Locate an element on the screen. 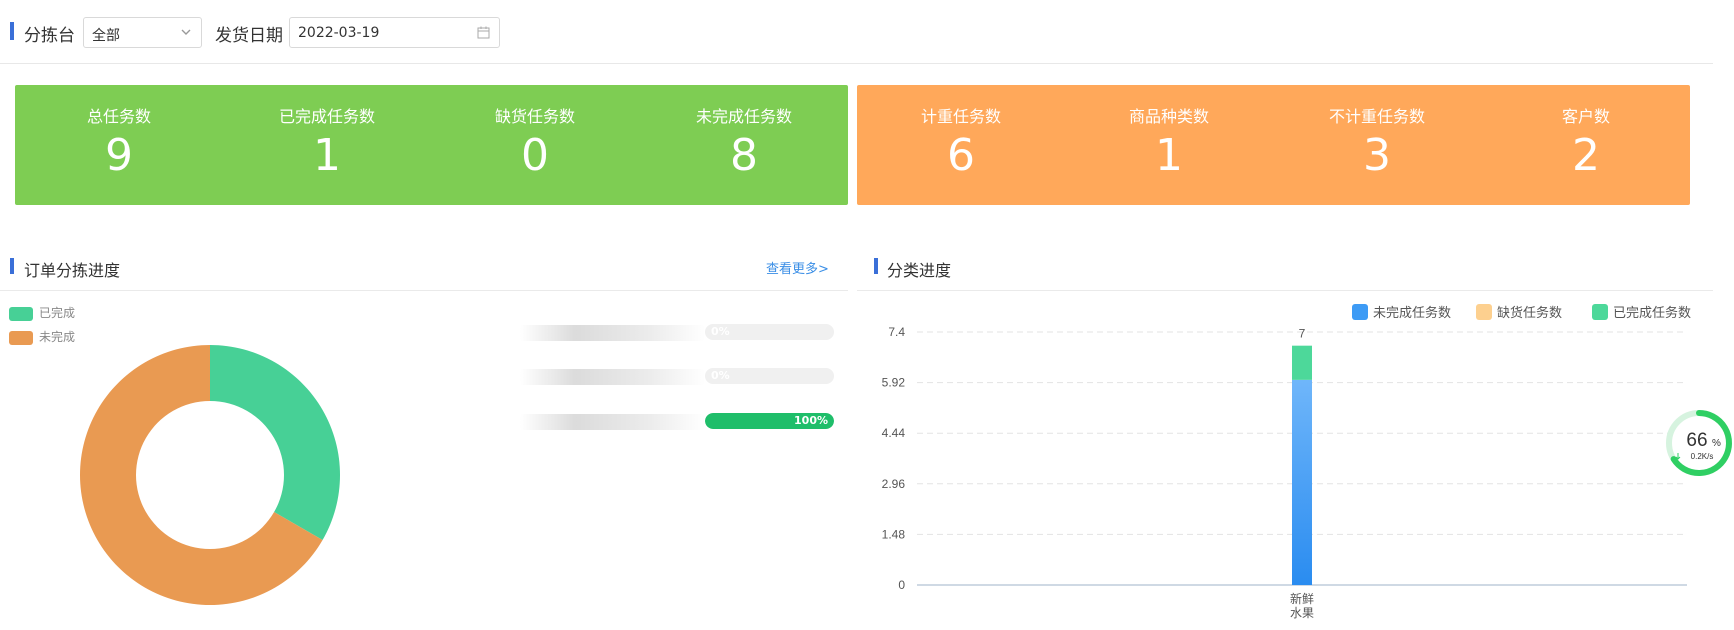 The image size is (1734, 630). widget-percent: 66 is located at coordinates (1696, 440).